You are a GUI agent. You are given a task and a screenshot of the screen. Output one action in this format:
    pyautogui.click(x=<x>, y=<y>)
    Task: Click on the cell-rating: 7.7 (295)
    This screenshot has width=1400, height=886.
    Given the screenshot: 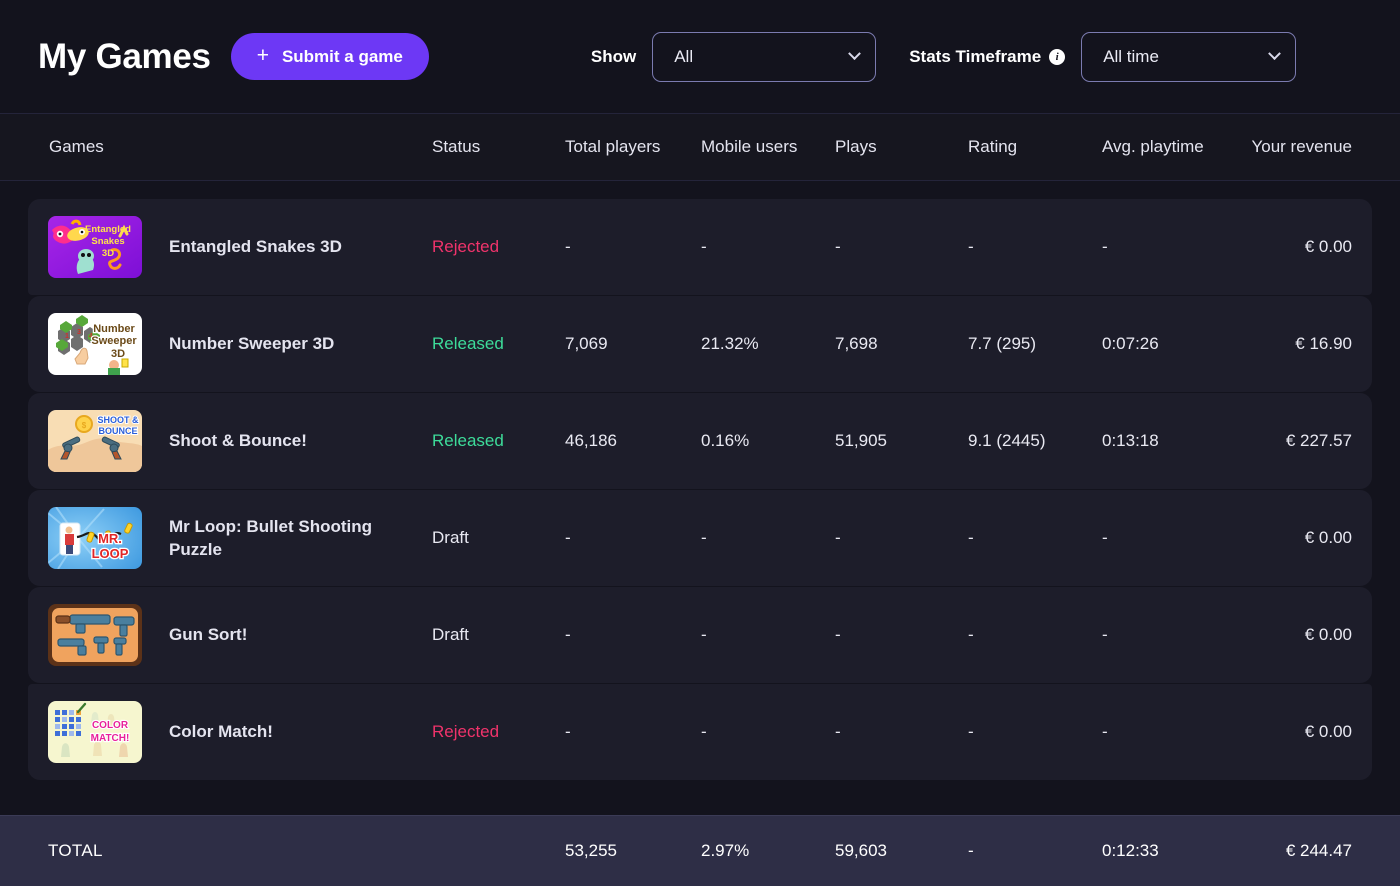 What is the action you would take?
    pyautogui.click(x=1002, y=343)
    